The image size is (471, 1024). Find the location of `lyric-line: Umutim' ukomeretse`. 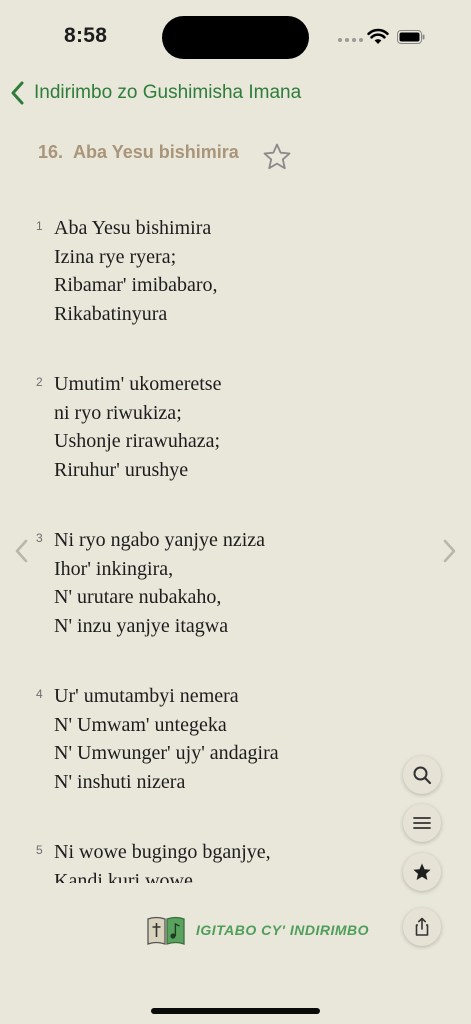

lyric-line: Umutim' ukomeretse is located at coordinates (138, 384).